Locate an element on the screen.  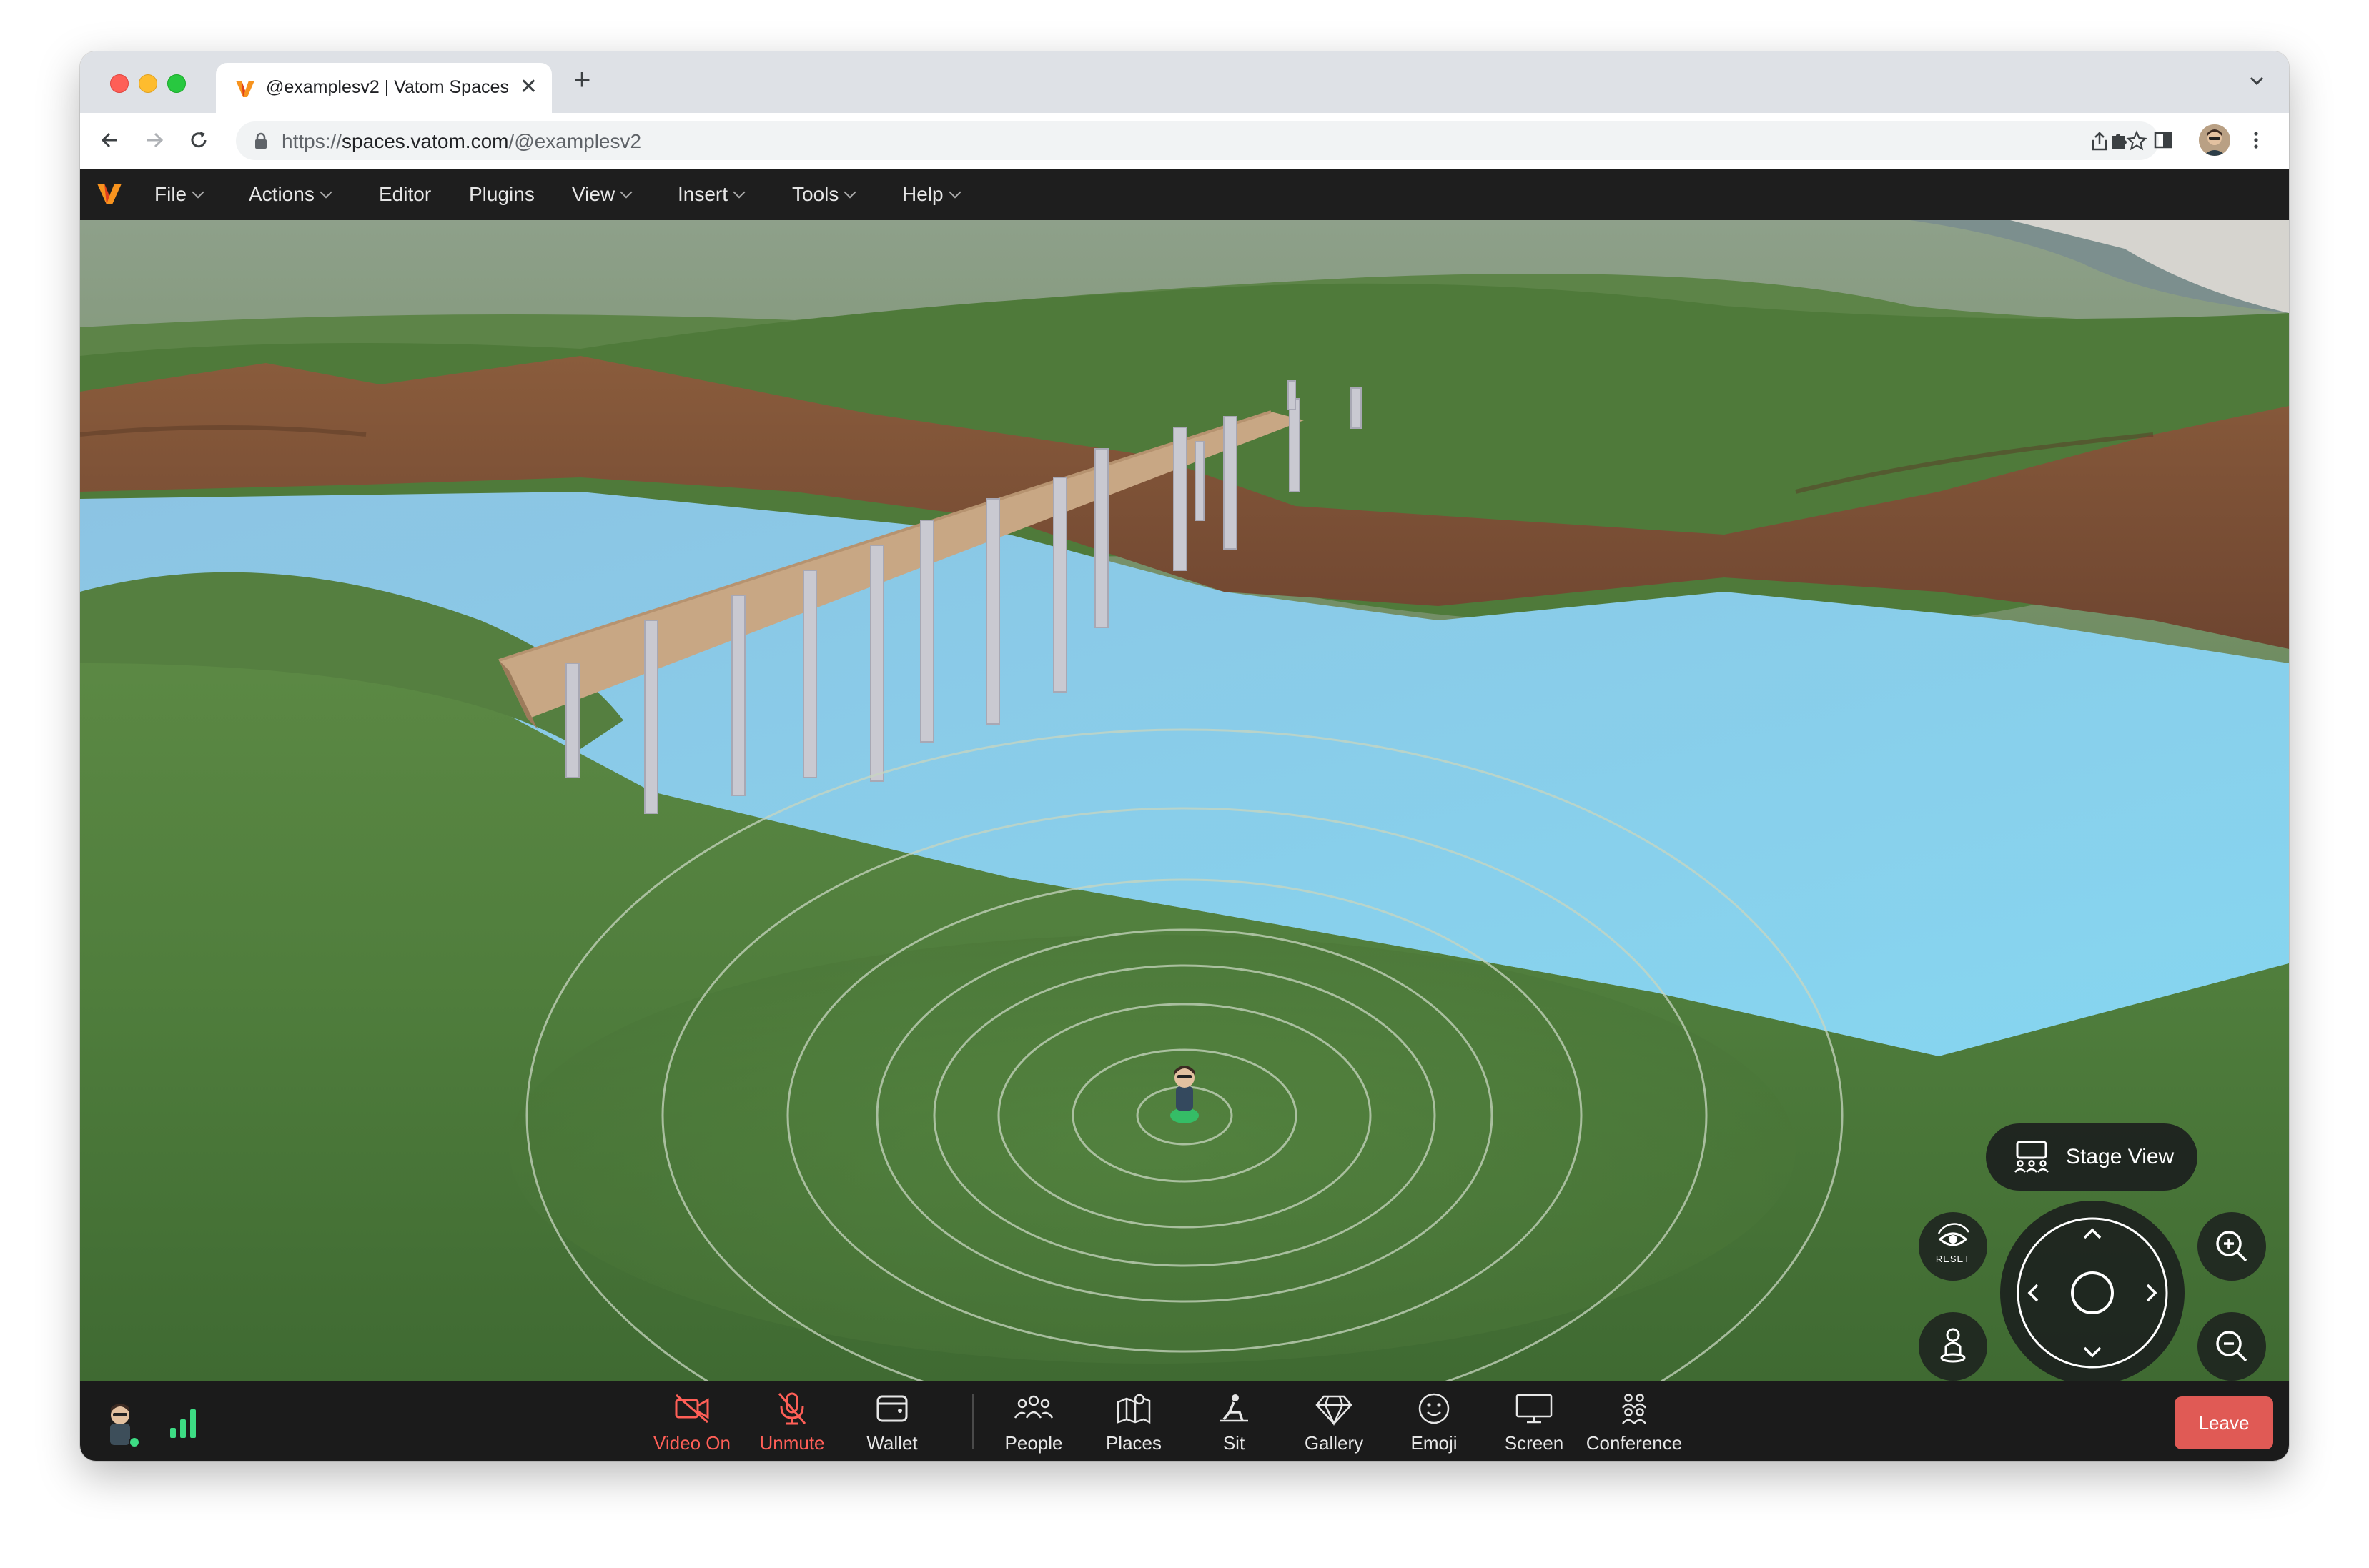
menu-insert: Insert is located at coordinates (712, 194).